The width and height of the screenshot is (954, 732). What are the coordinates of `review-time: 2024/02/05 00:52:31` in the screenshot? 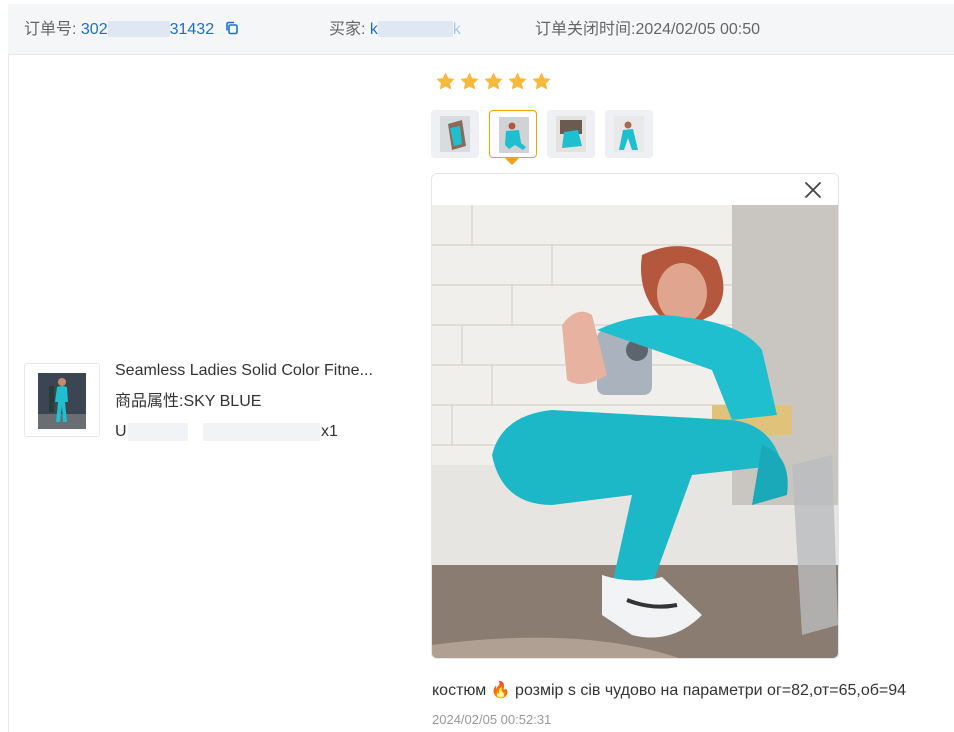 It's located at (492, 719).